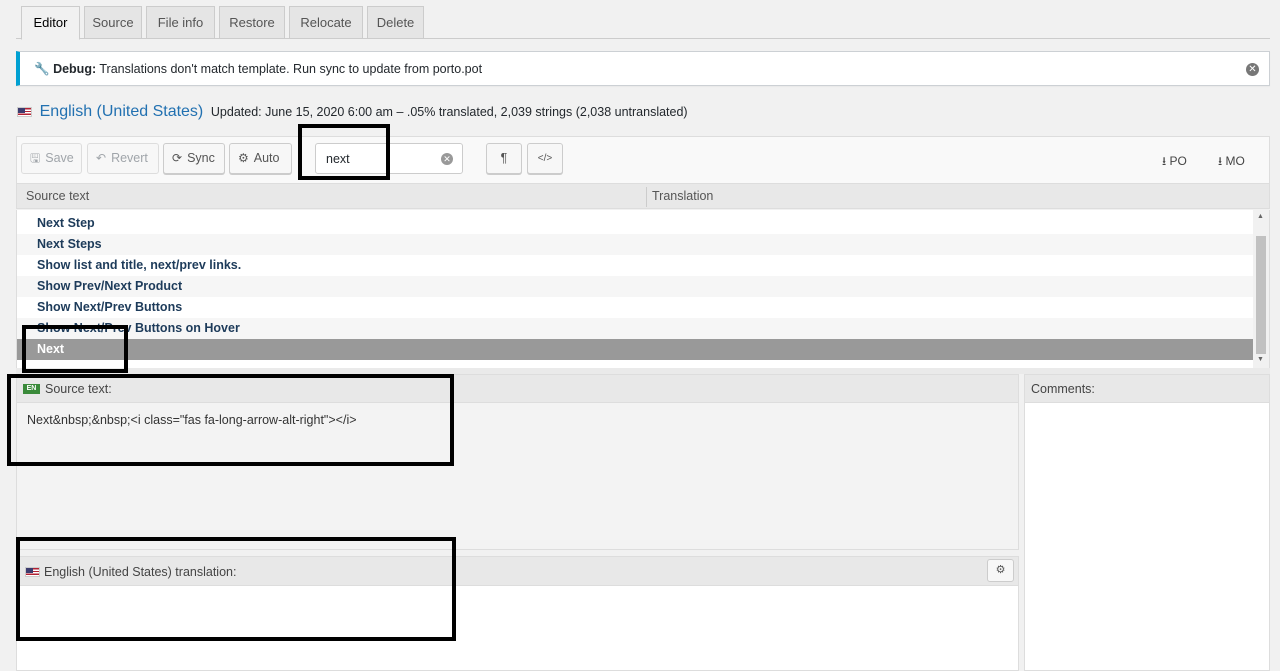 Image resolution: width=1280 pixels, height=671 pixels. What do you see at coordinates (395, 22) in the screenshot?
I see `tab-delete: Delete` at bounding box center [395, 22].